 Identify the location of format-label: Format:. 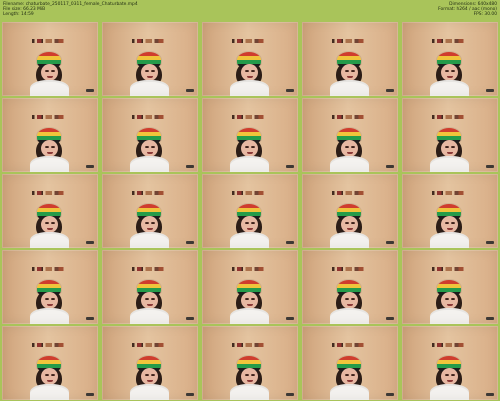
(447, 10).